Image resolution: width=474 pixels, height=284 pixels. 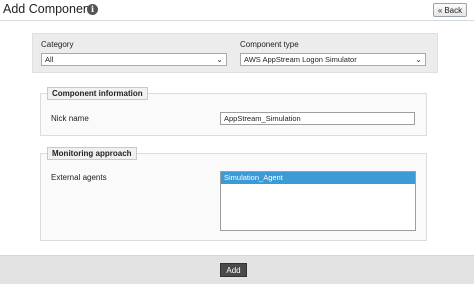 What do you see at coordinates (70, 118) in the screenshot?
I see `nickname-label: Nick name` at bounding box center [70, 118].